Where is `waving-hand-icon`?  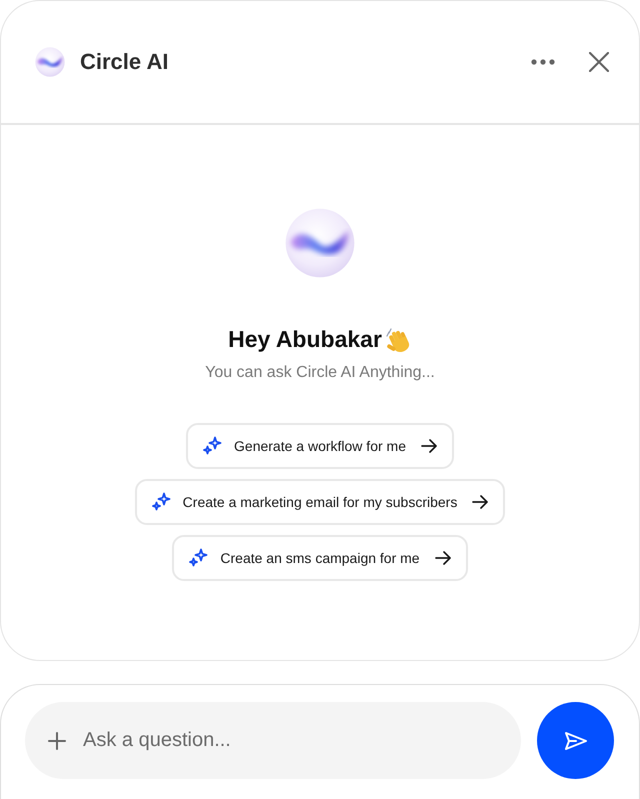
waving-hand-icon is located at coordinates (399, 339).